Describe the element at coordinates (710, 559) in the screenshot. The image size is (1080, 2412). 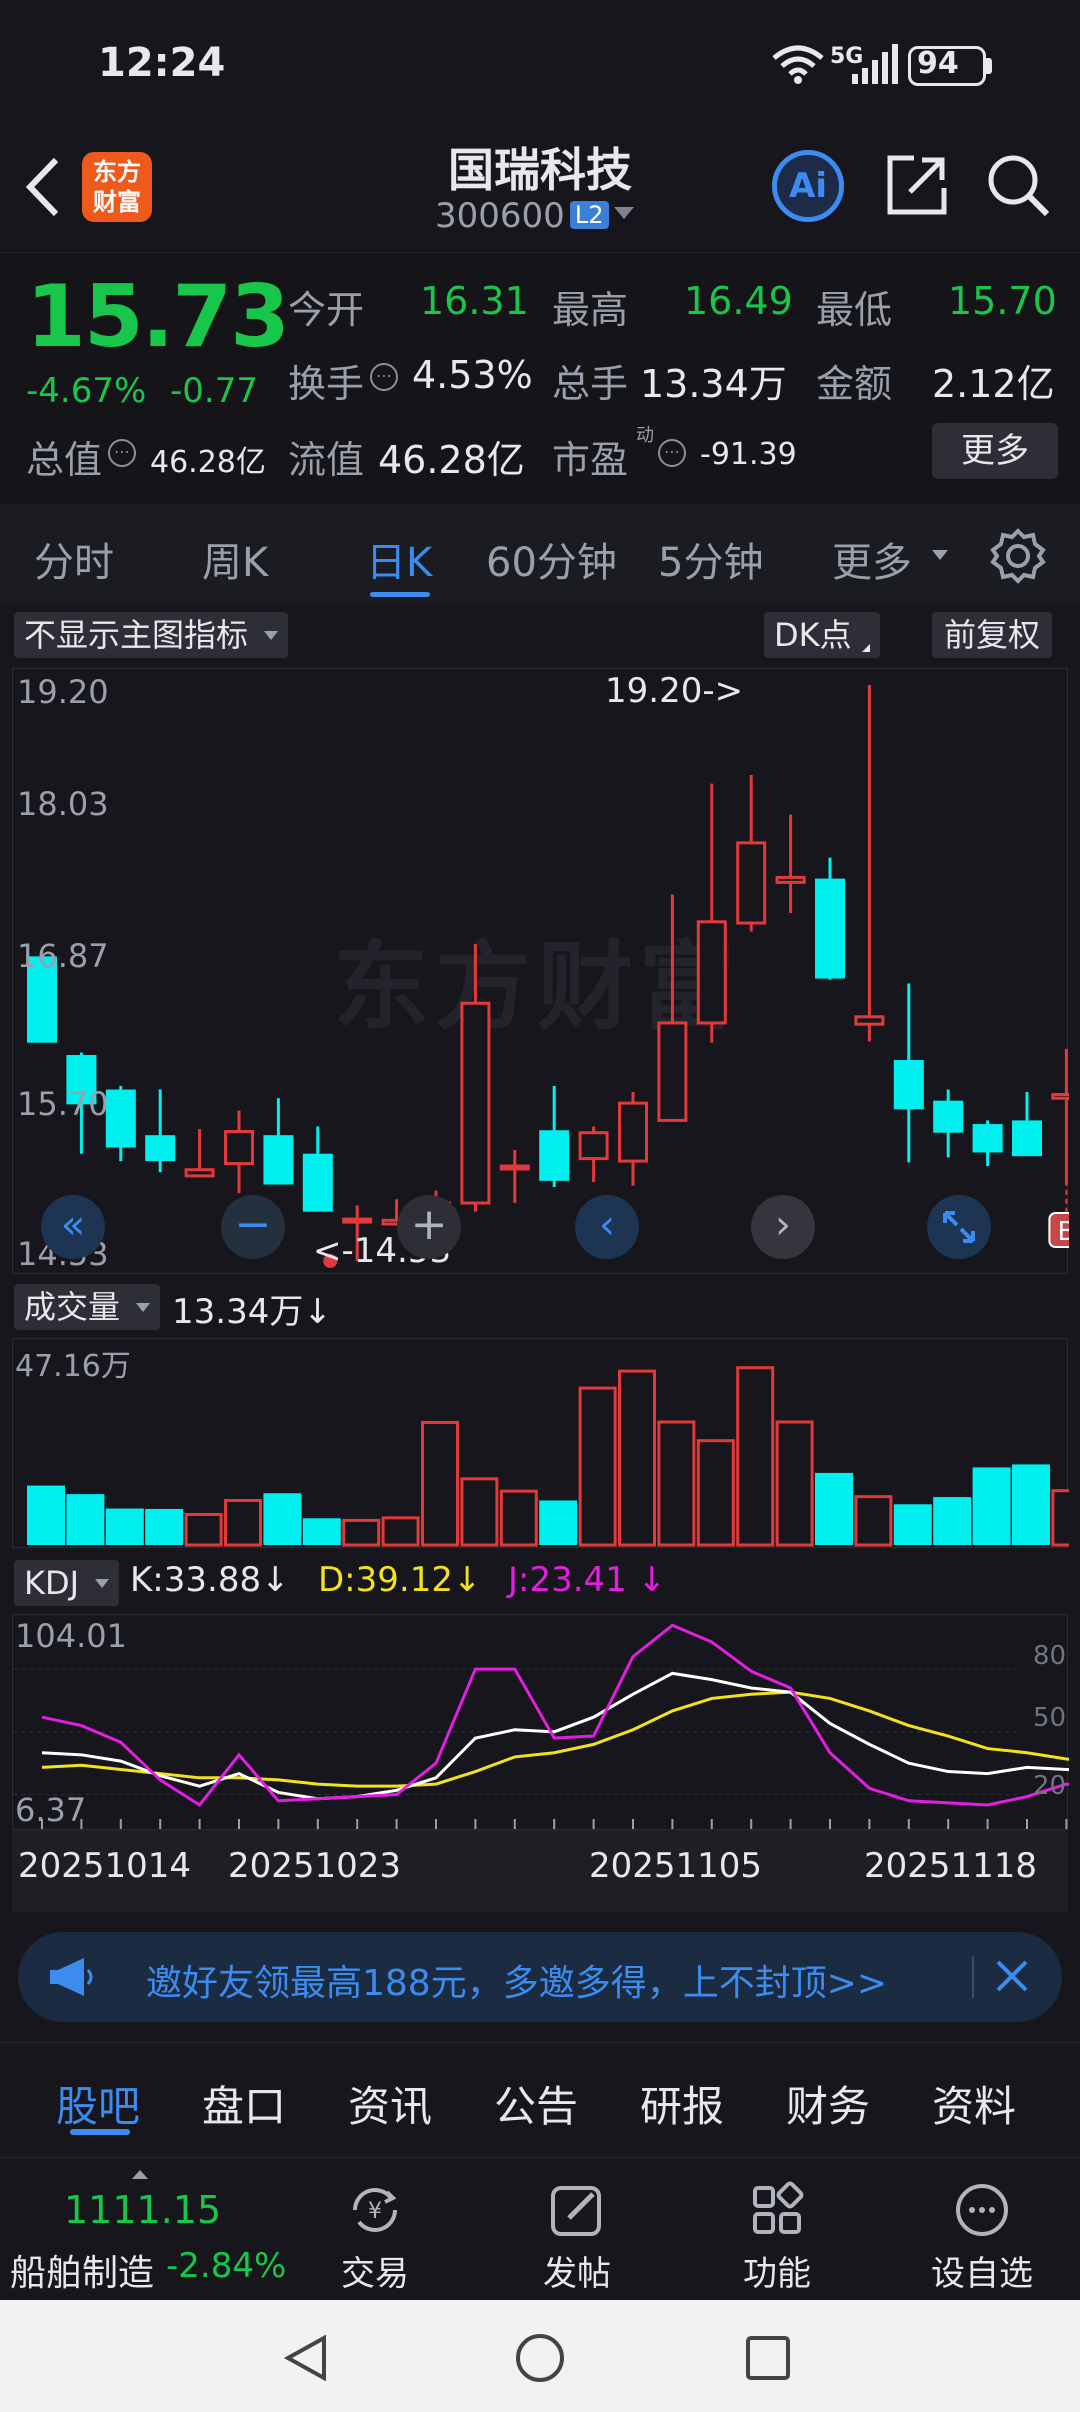
I see `tab-5min: 5分钟` at that location.